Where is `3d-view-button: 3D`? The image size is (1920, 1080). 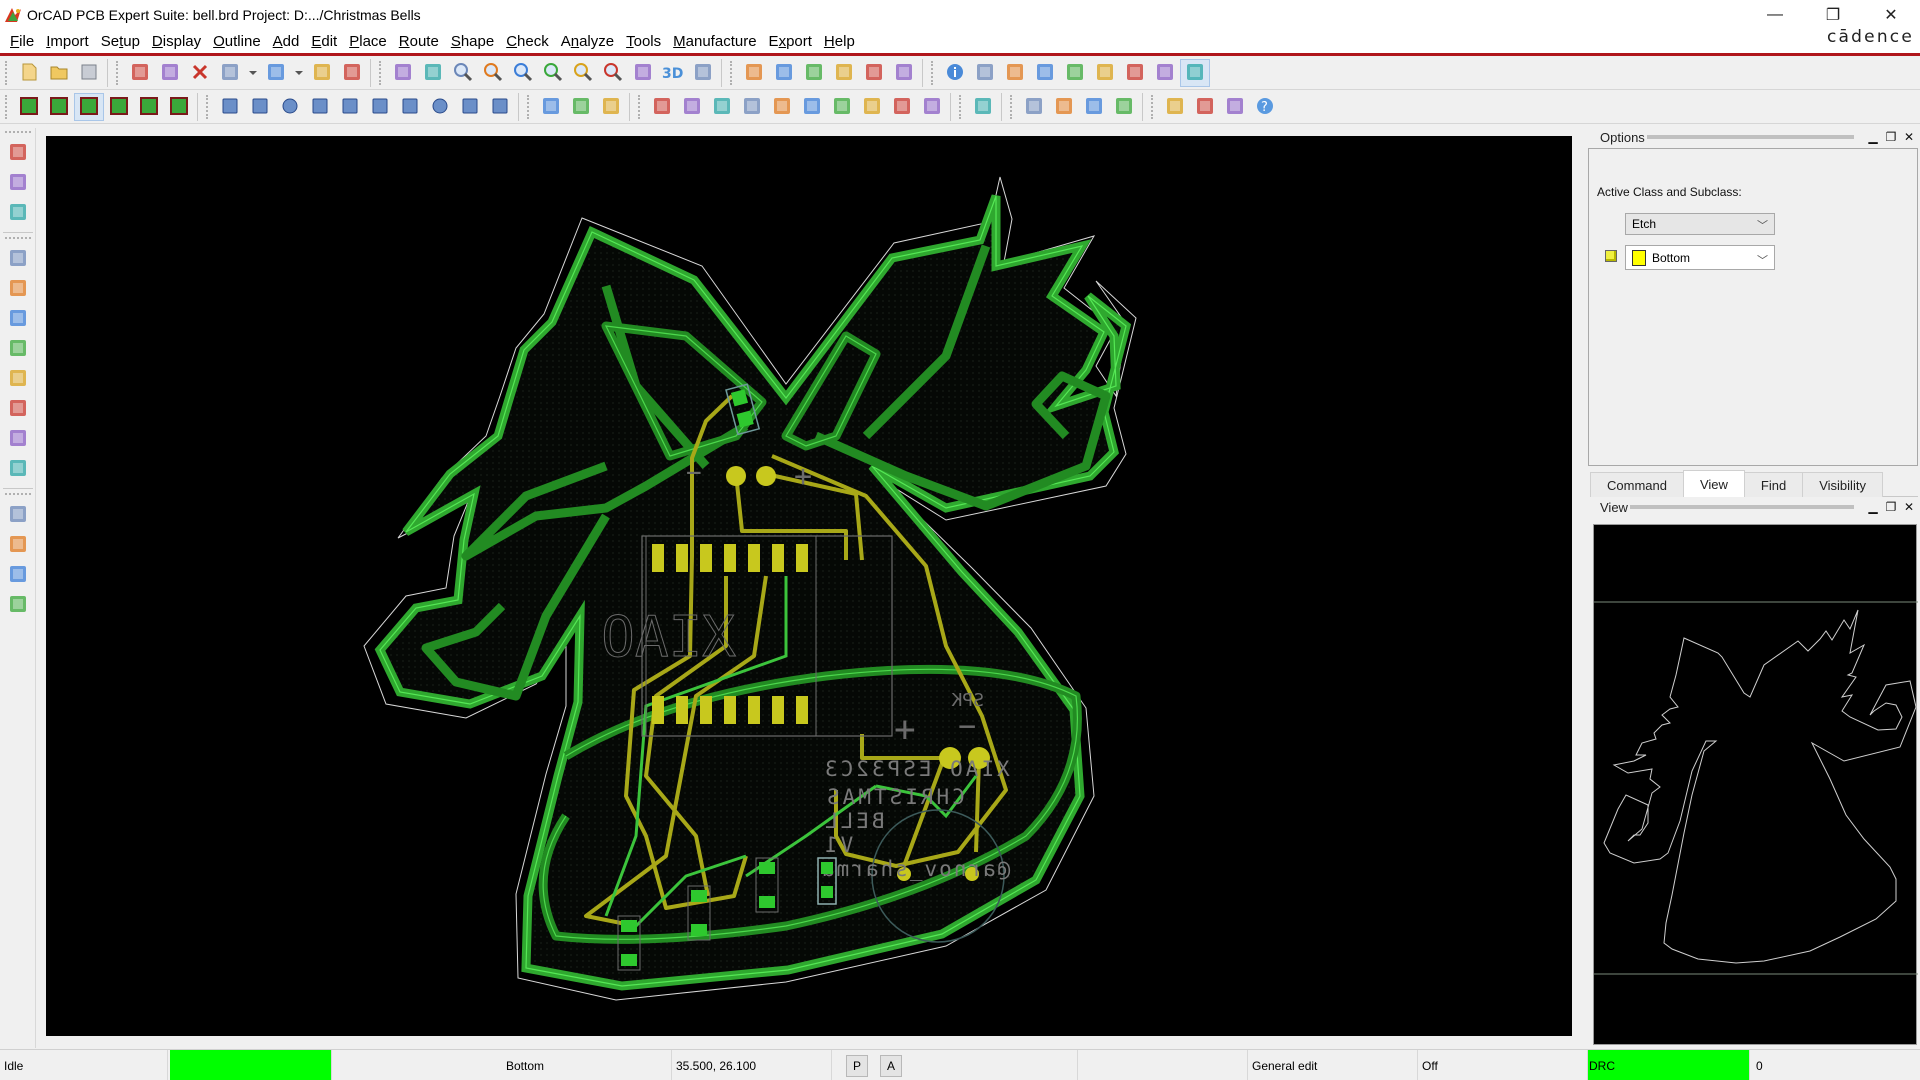
3d-view-button: 3D is located at coordinates (673, 73).